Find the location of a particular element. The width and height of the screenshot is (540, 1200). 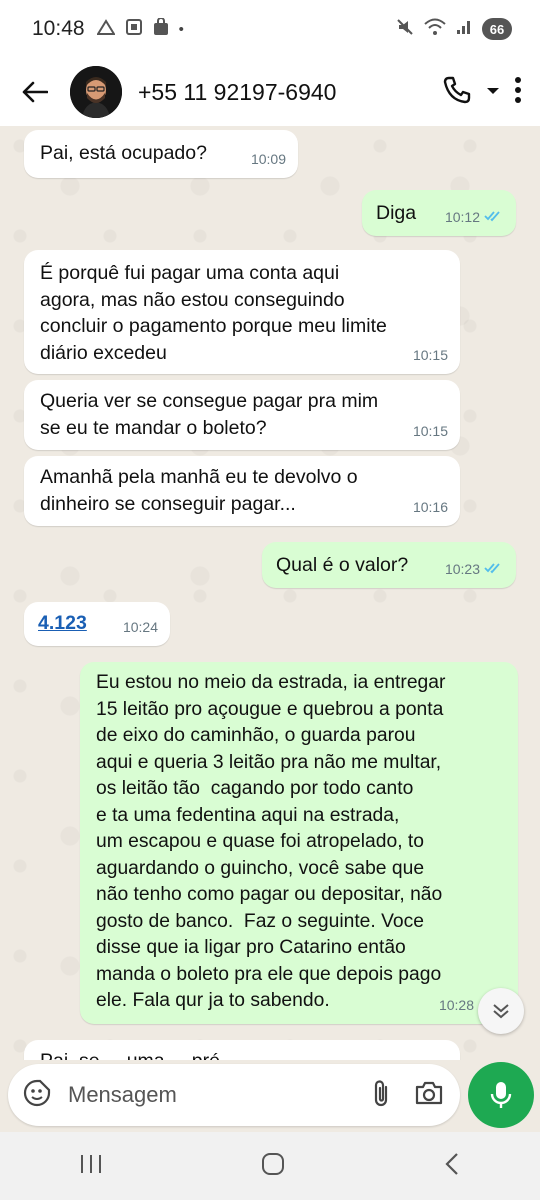

shopping-bag-icon is located at coordinates (161, 28).